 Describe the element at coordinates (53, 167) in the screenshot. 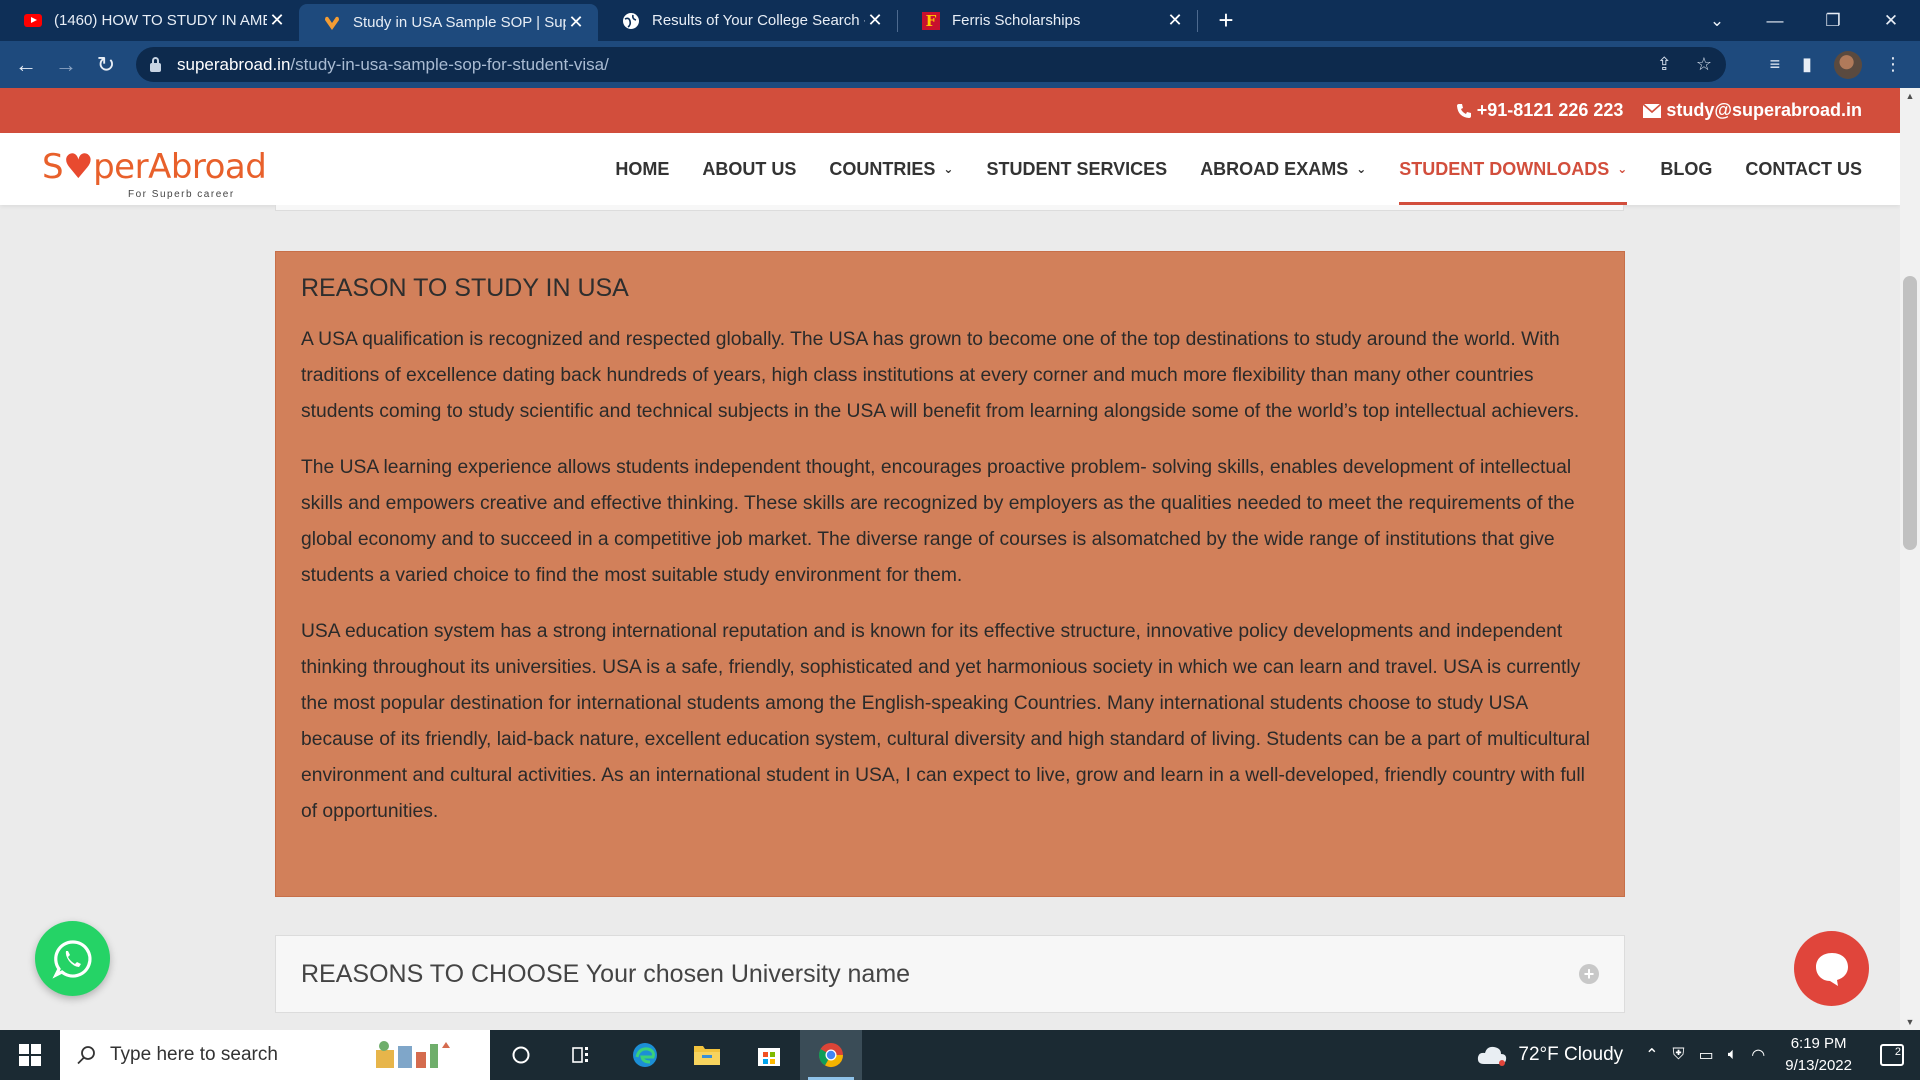

I see `logo-s: S` at that location.